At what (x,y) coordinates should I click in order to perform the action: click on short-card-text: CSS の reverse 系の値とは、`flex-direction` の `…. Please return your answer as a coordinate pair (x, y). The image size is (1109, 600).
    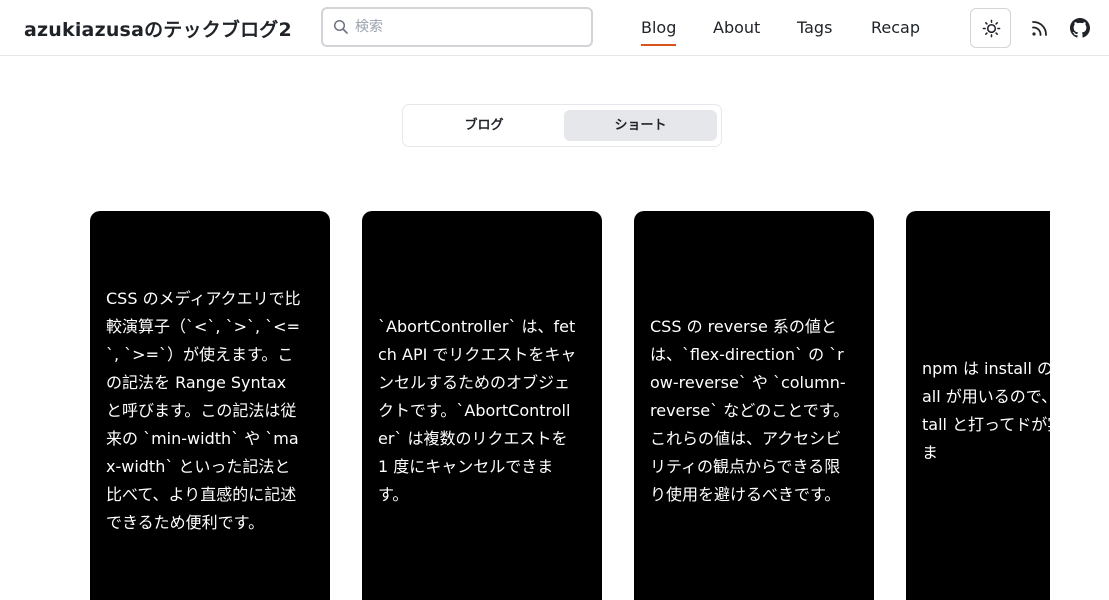
    Looking at the image, I should click on (750, 410).